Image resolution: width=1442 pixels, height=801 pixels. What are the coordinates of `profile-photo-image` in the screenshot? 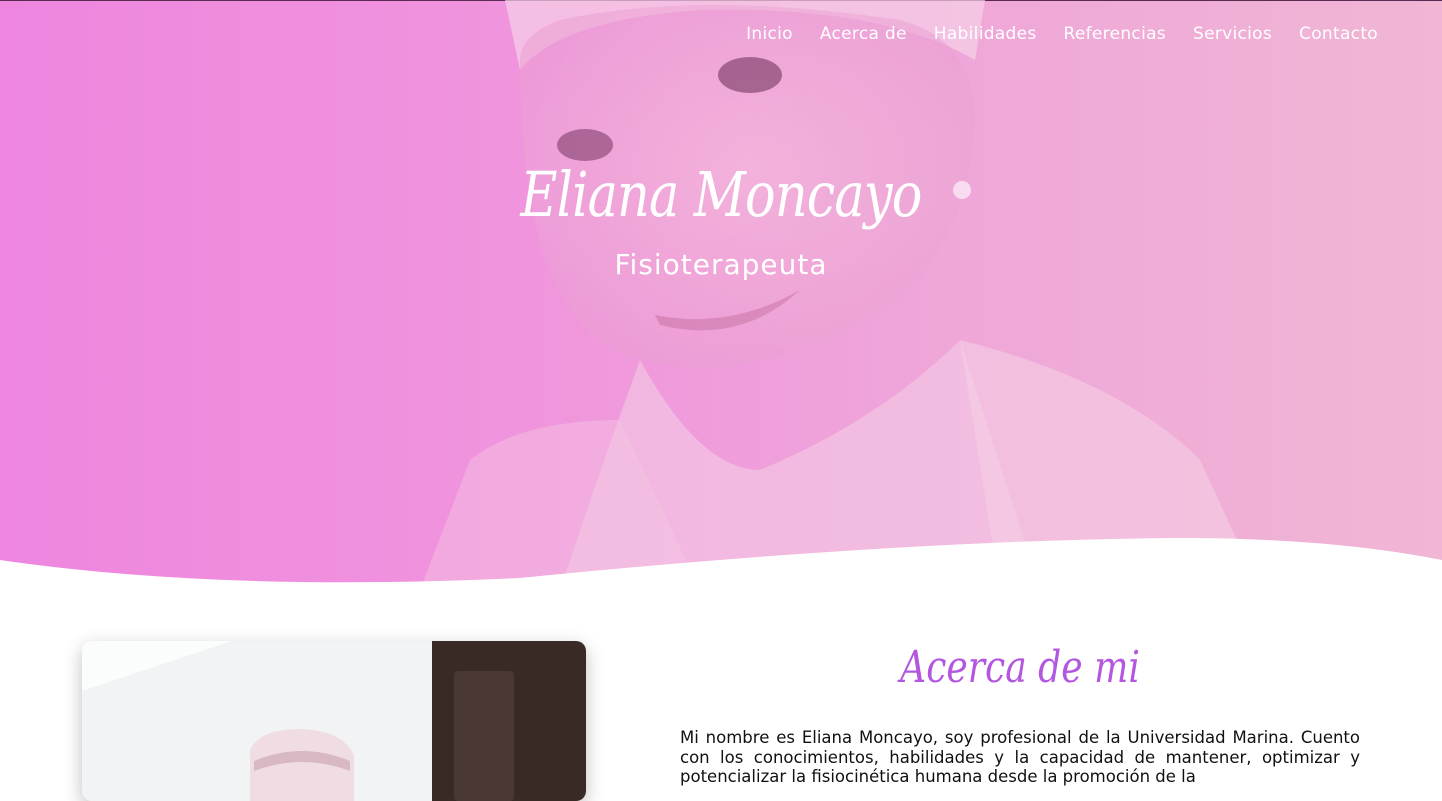 It's located at (334, 721).